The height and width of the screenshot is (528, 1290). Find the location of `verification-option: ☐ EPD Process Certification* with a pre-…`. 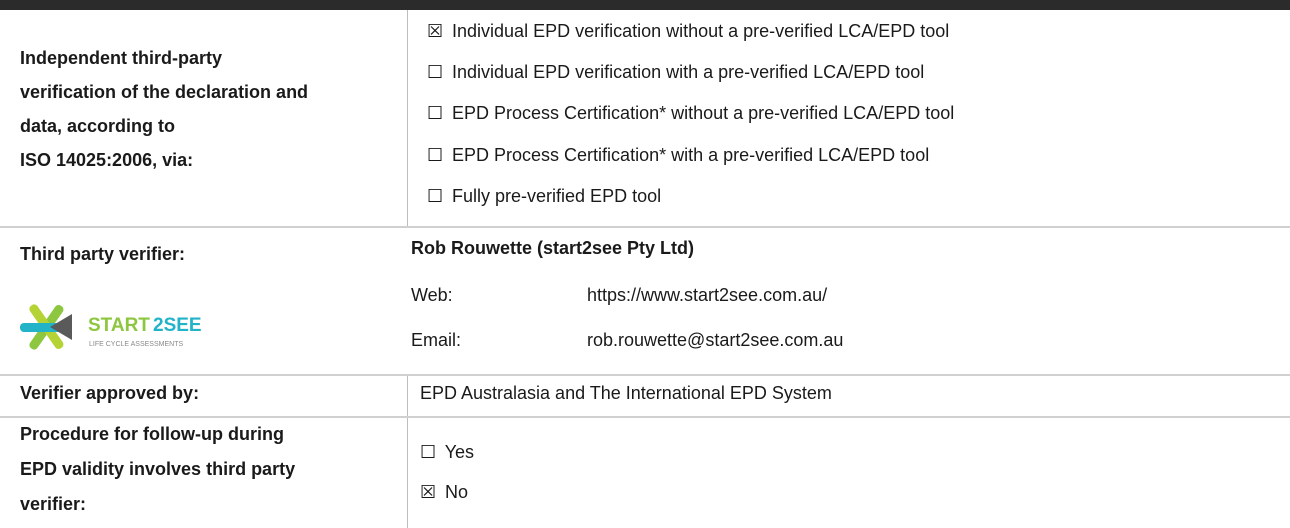

verification-option: ☐ EPD Process Certification* with a pre-… is located at coordinates (678, 155).